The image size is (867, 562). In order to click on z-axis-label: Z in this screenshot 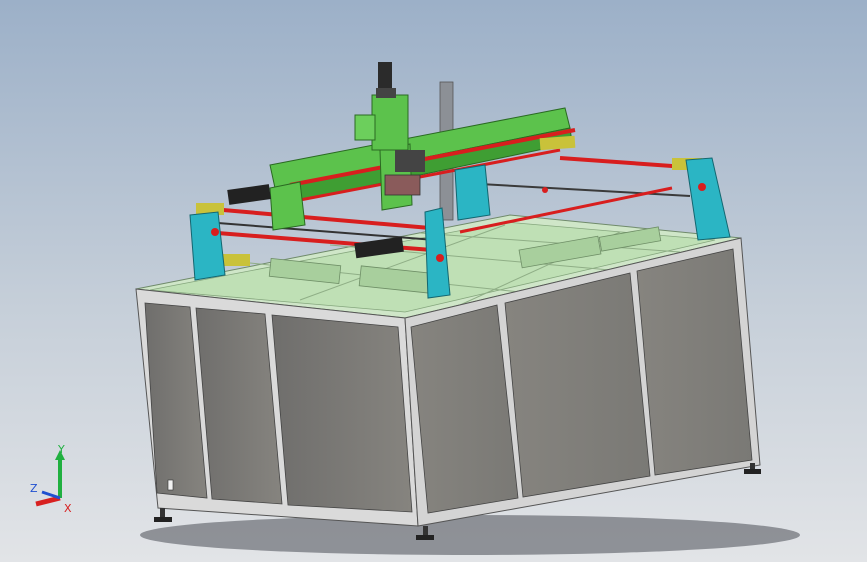, I will do `click(34, 488)`.